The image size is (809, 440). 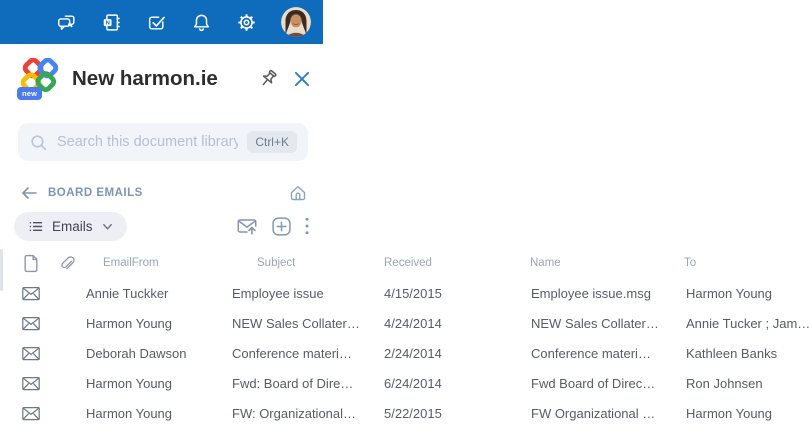 I want to click on cell-received: 5/22/2015, so click(x=413, y=413).